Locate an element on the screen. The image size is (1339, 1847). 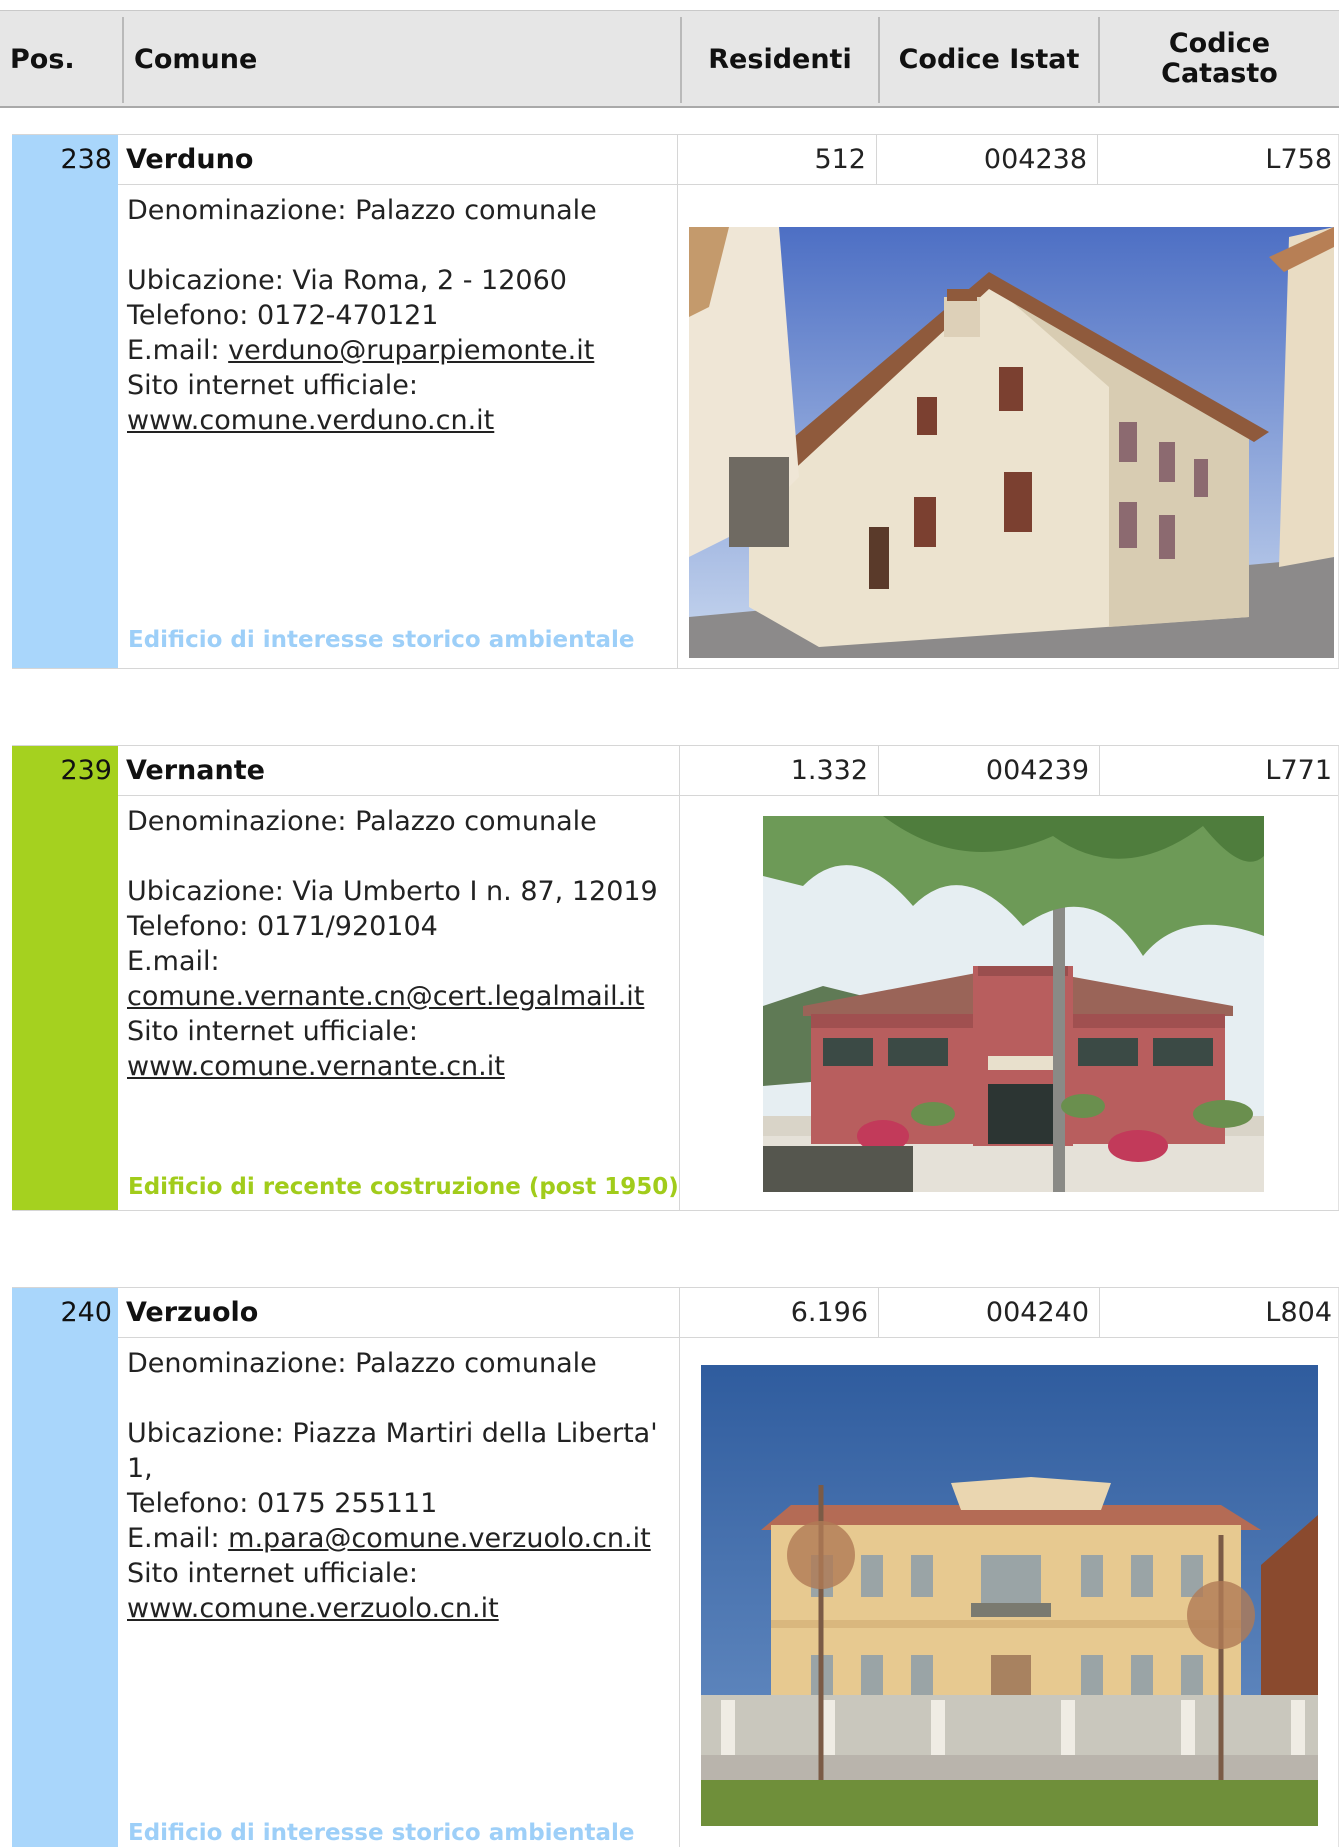
comune-name: Verduno is located at coordinates (190, 159).